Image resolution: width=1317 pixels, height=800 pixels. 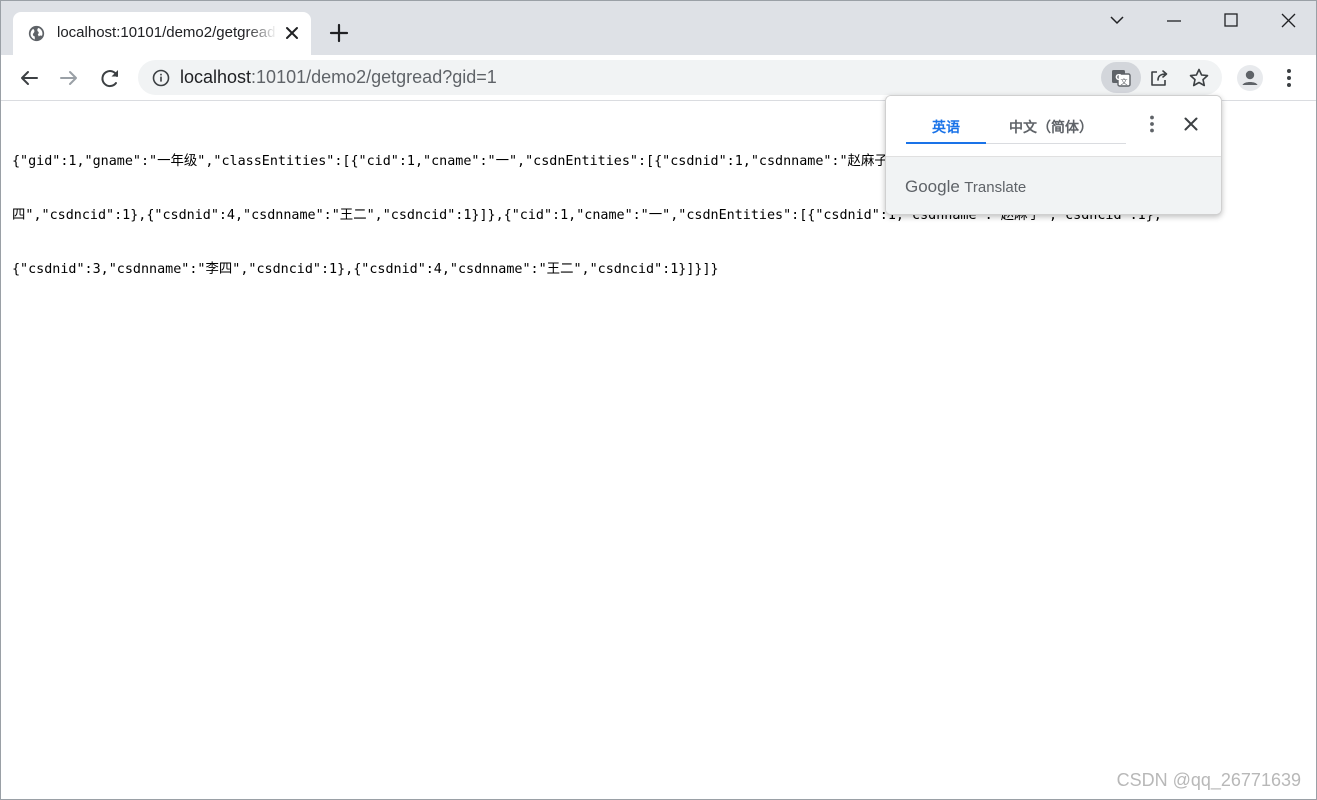 What do you see at coordinates (1289, 78) in the screenshot?
I see `kebab-menu-icon` at bounding box center [1289, 78].